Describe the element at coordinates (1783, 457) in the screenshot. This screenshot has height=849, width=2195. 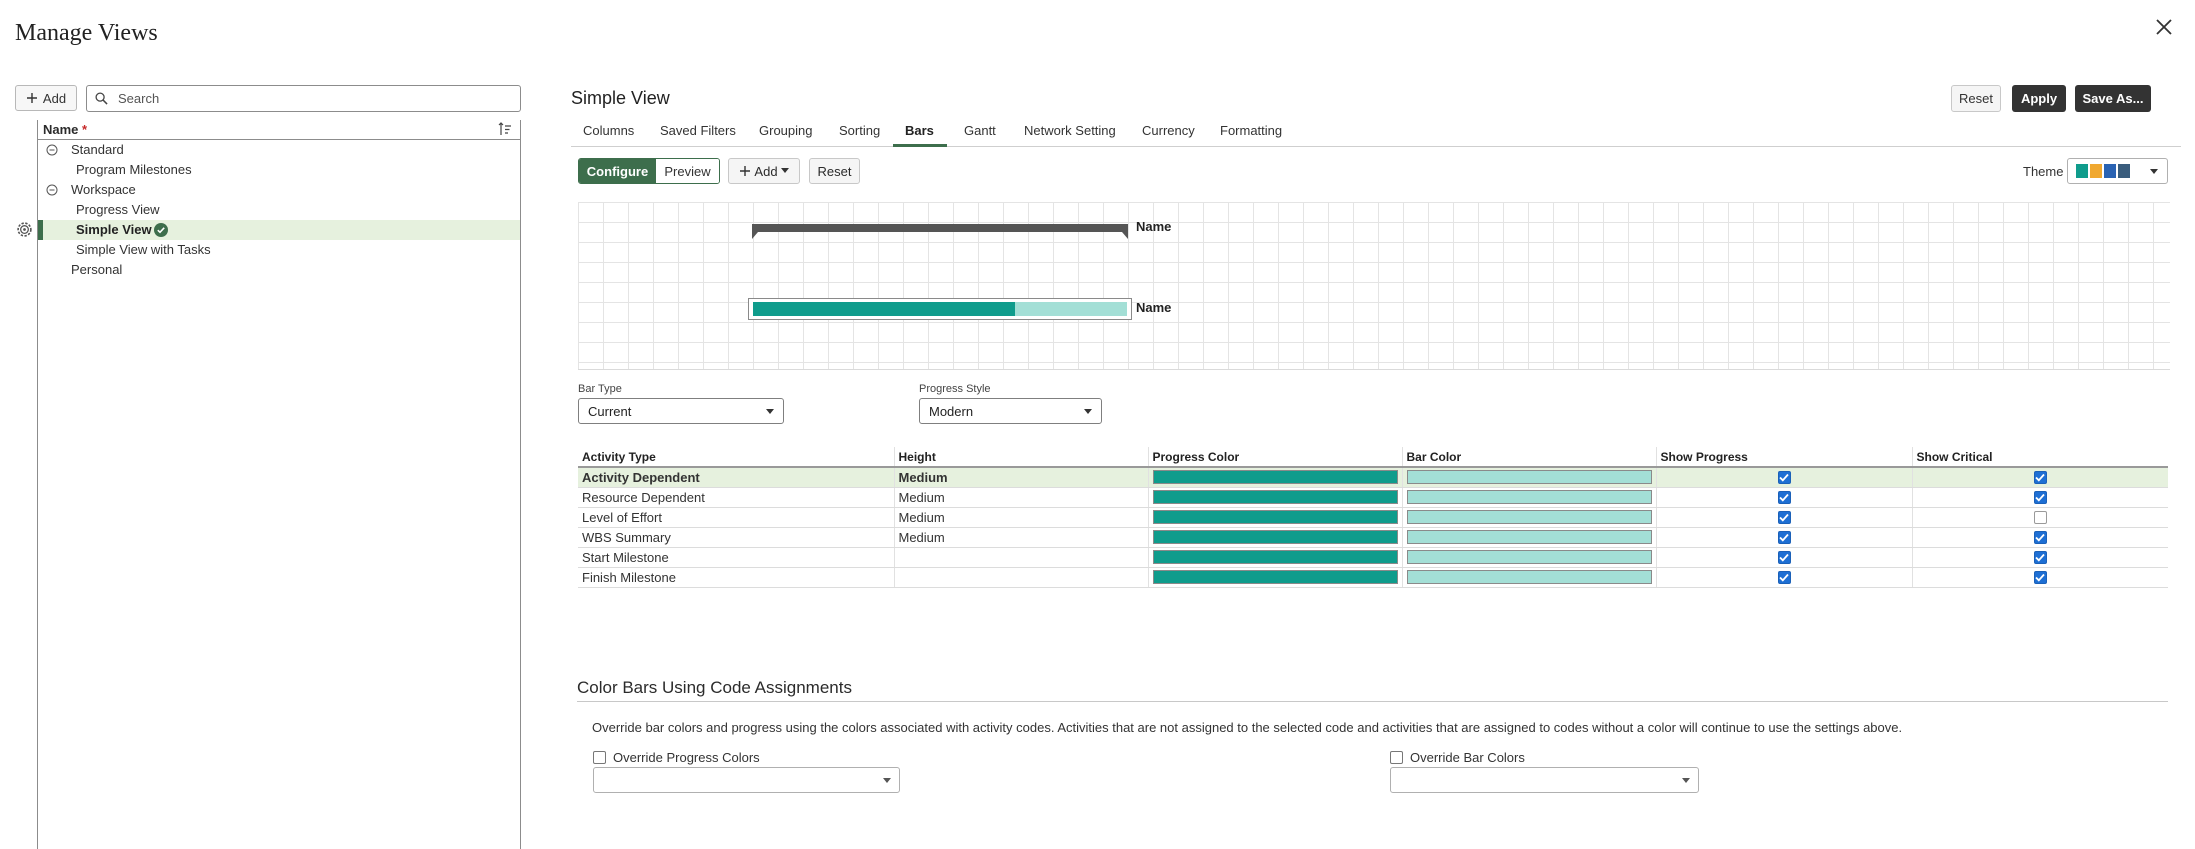
I see `column-header-show-progress: Show Progress` at that location.